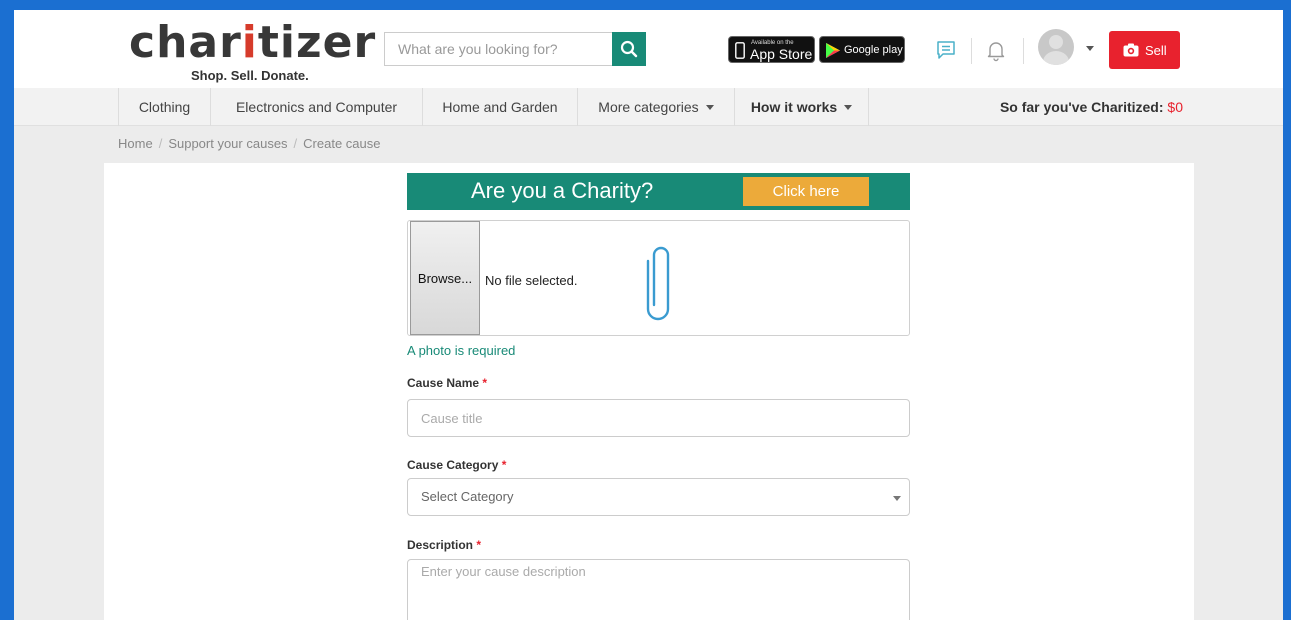  What do you see at coordinates (658, 497) in the screenshot?
I see `cause-category-select: Select Category` at bounding box center [658, 497].